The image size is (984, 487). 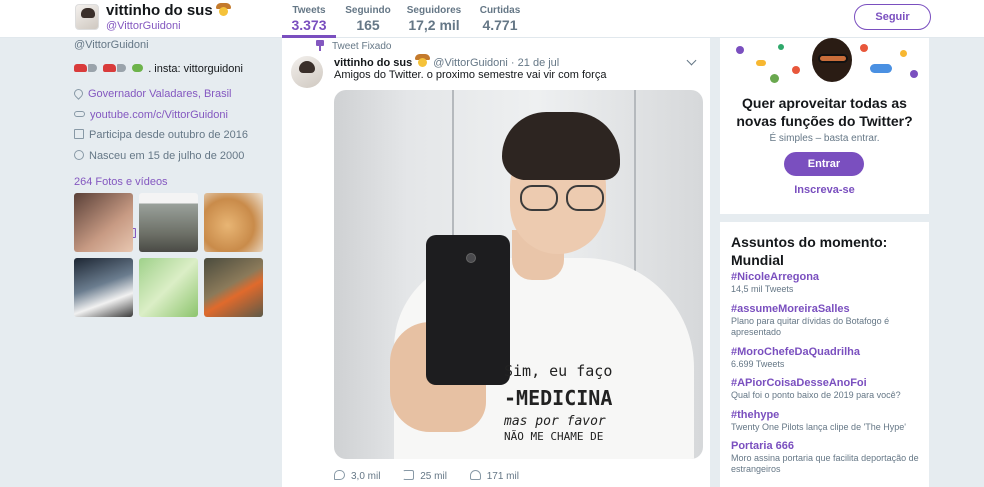 I want to click on tweet-actions: 3,0 mil 25 mil 171 mil, so click(x=436, y=476).